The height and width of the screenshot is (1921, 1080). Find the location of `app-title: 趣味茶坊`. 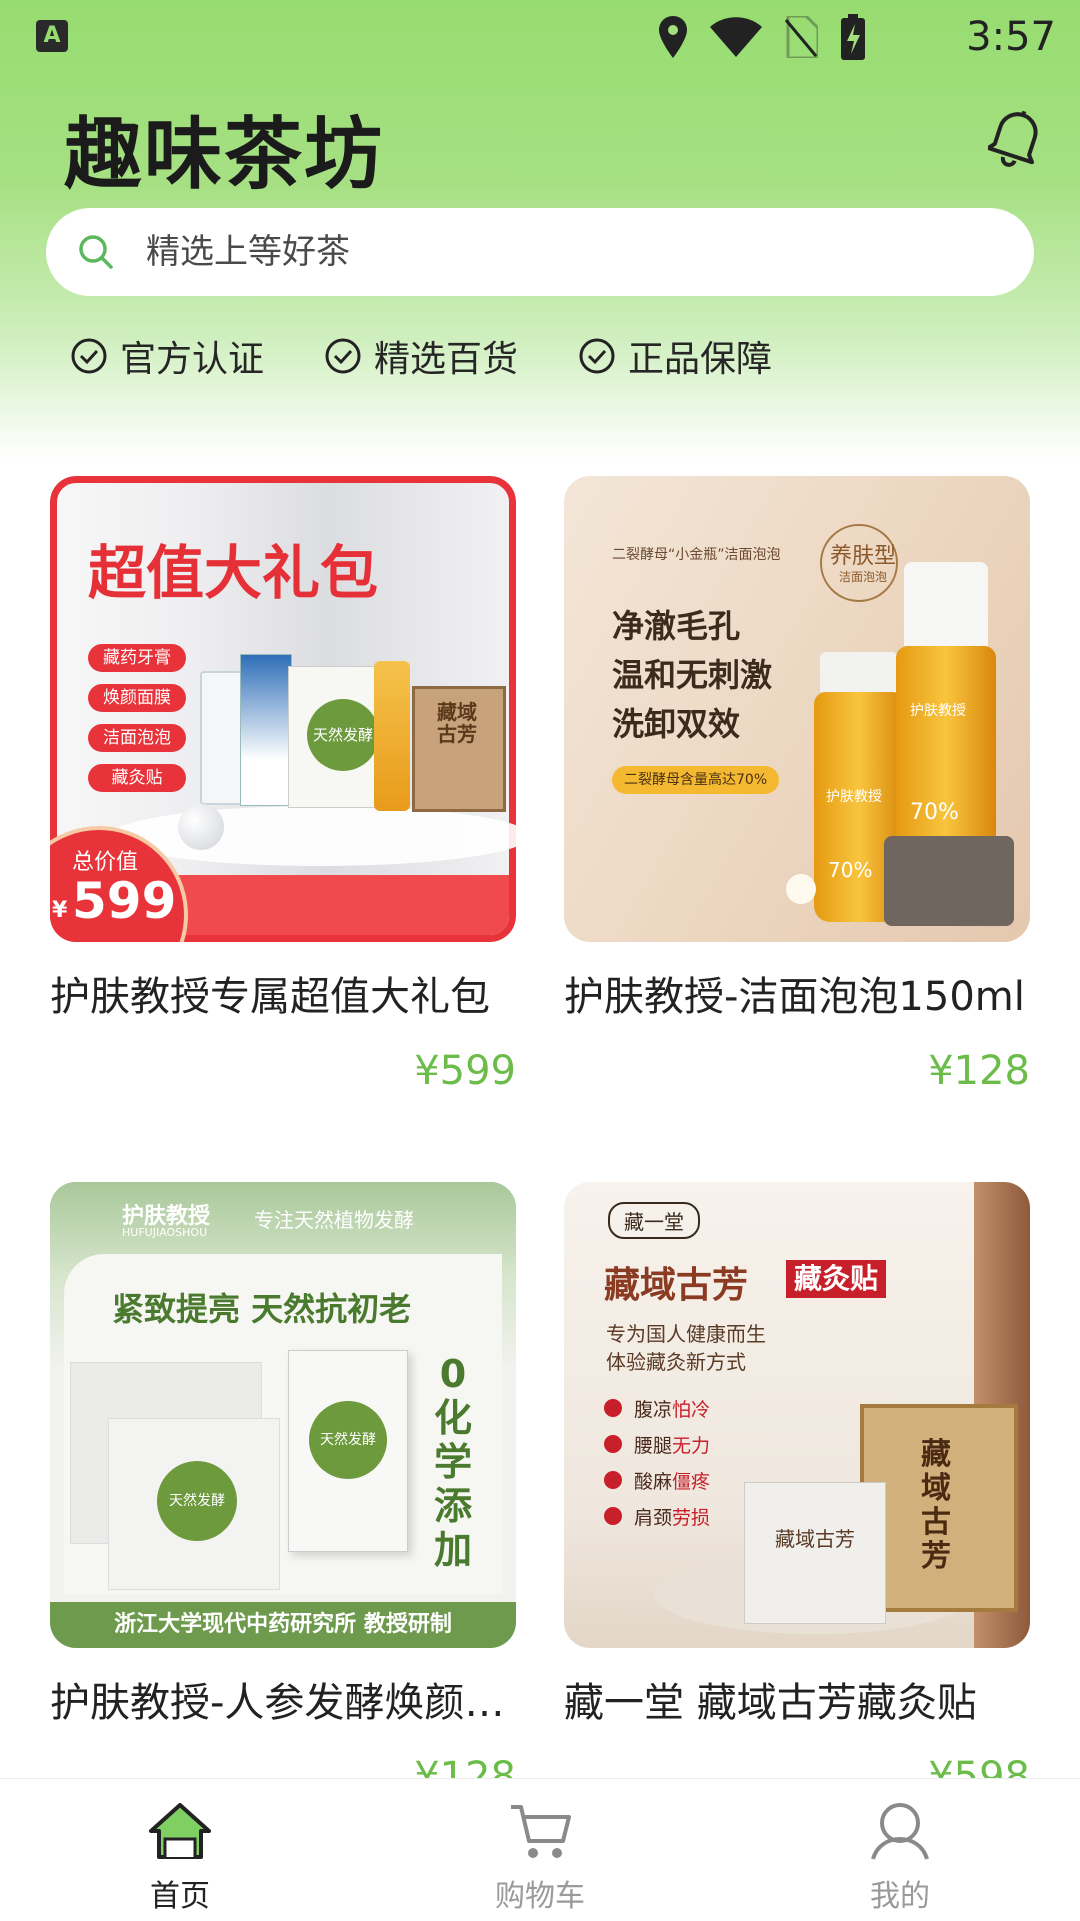

app-title: 趣味茶坊 is located at coordinates (224, 155).